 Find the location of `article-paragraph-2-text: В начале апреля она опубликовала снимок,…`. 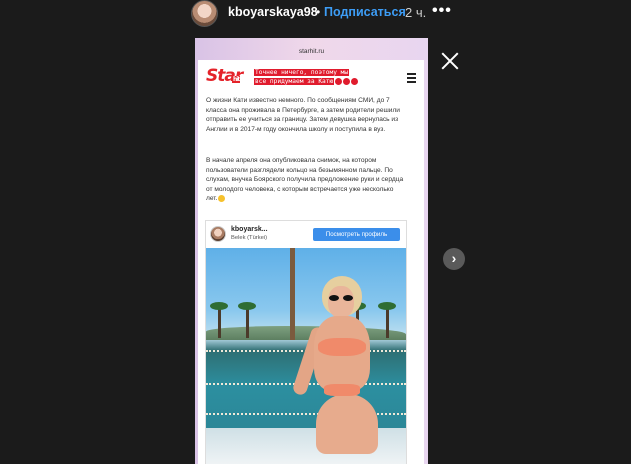

article-paragraph-2-text: В начале апреля она опубликовала снимок,… is located at coordinates (305, 180).